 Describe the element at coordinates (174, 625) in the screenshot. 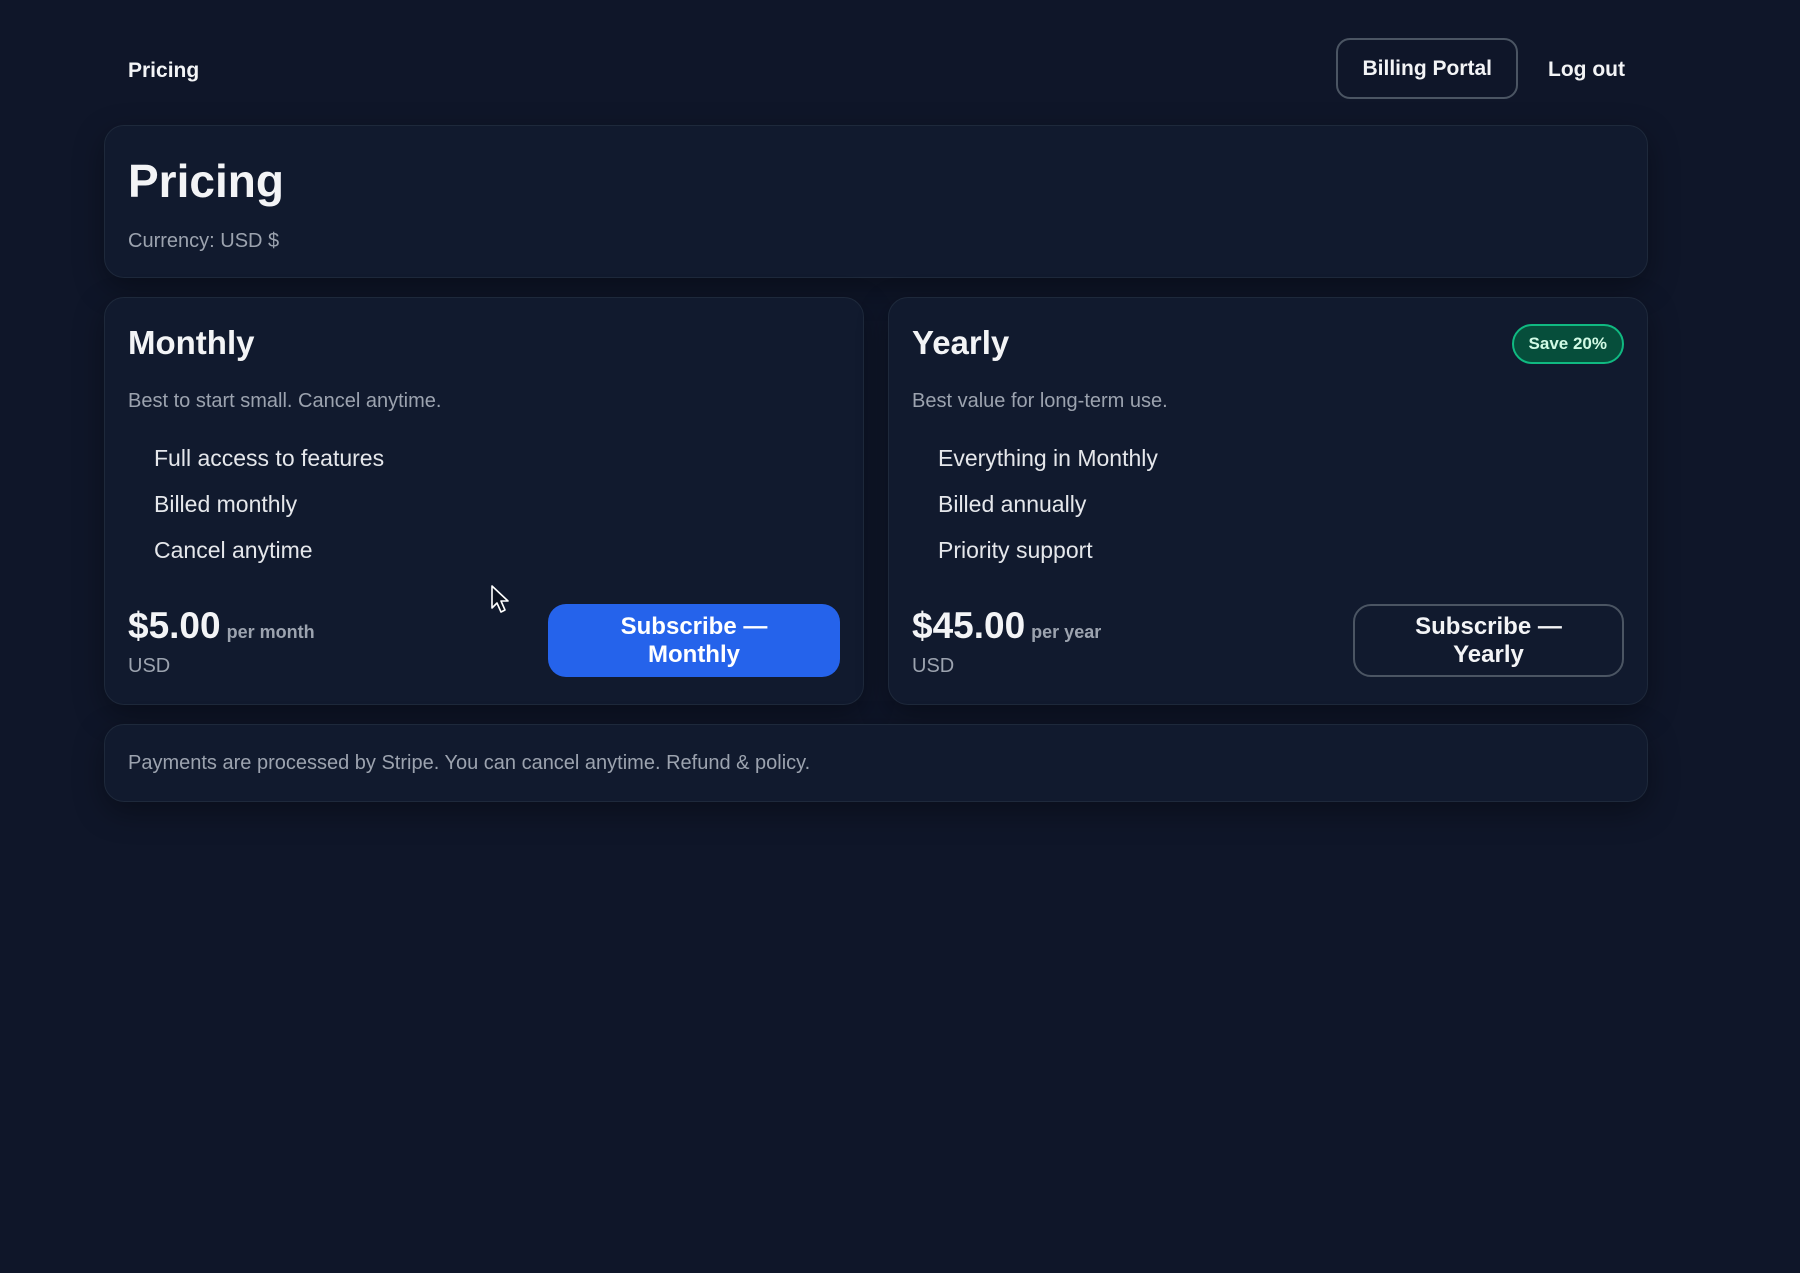

I see `price-amount: $5.00` at that location.